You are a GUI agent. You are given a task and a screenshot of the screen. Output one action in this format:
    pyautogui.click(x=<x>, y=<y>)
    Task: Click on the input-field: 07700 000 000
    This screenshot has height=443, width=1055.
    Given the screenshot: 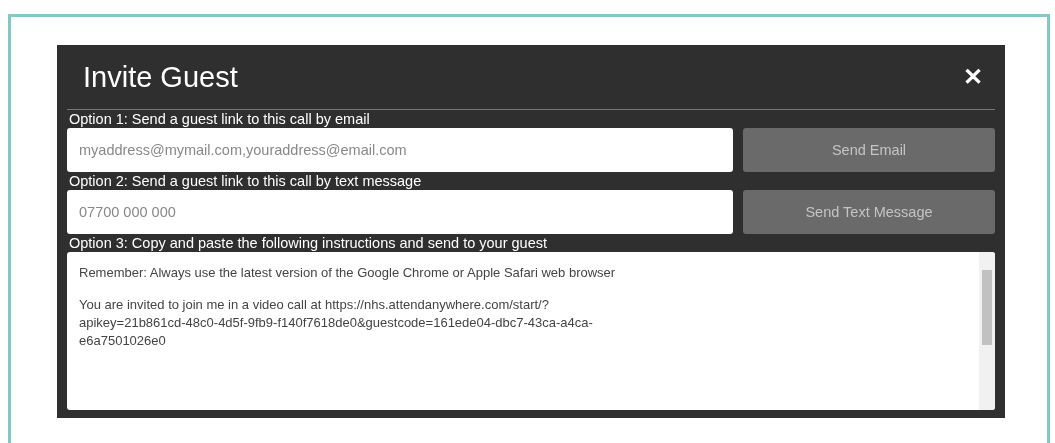 What is the action you would take?
    pyautogui.click(x=400, y=212)
    